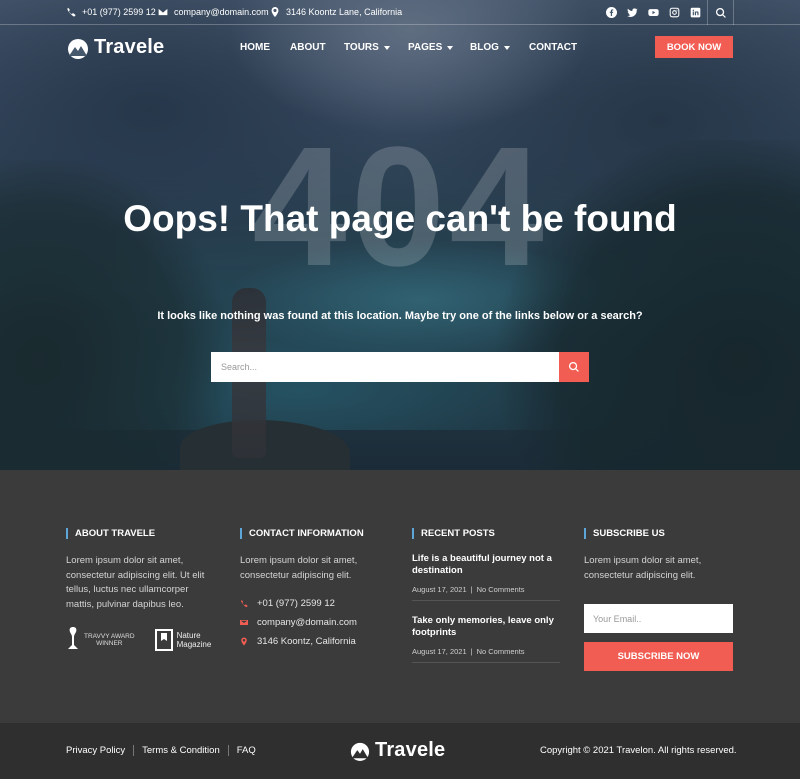 The width and height of the screenshot is (800, 779). I want to click on topbar-phone-text: +01 (977) 2599 12, so click(119, 12).